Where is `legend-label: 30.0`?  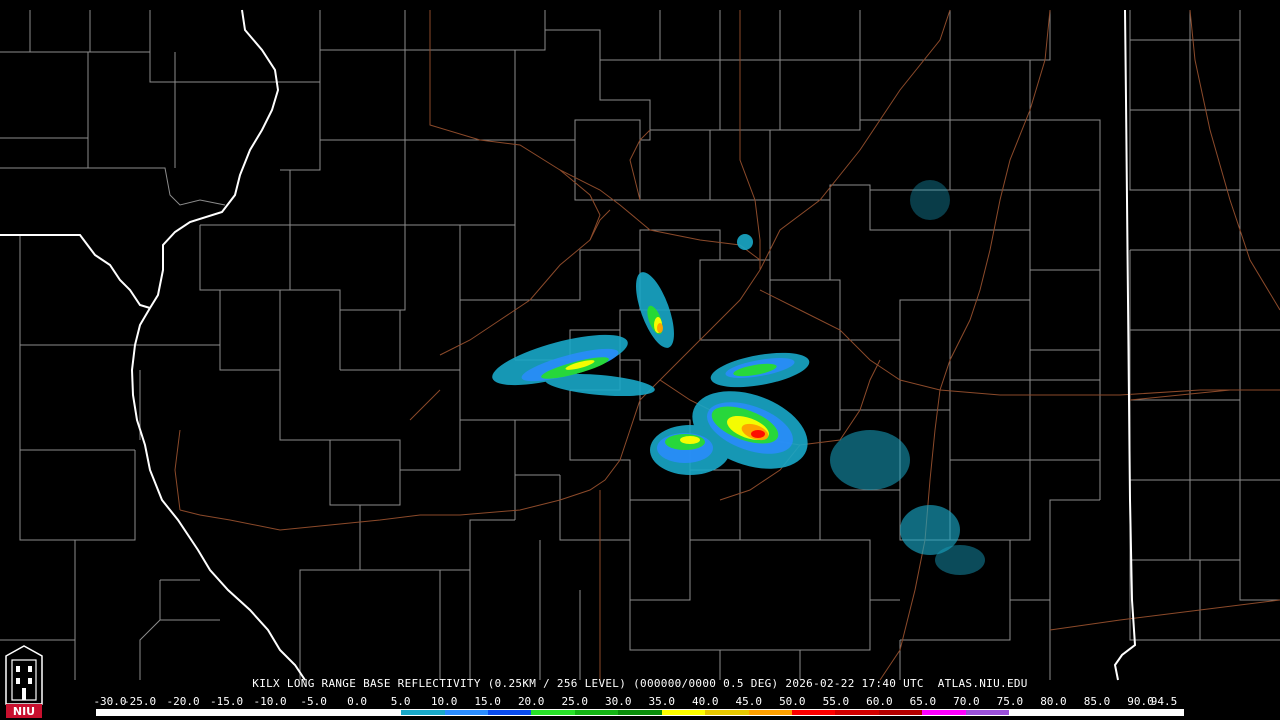
legend-label: 30.0 is located at coordinates (618, 701).